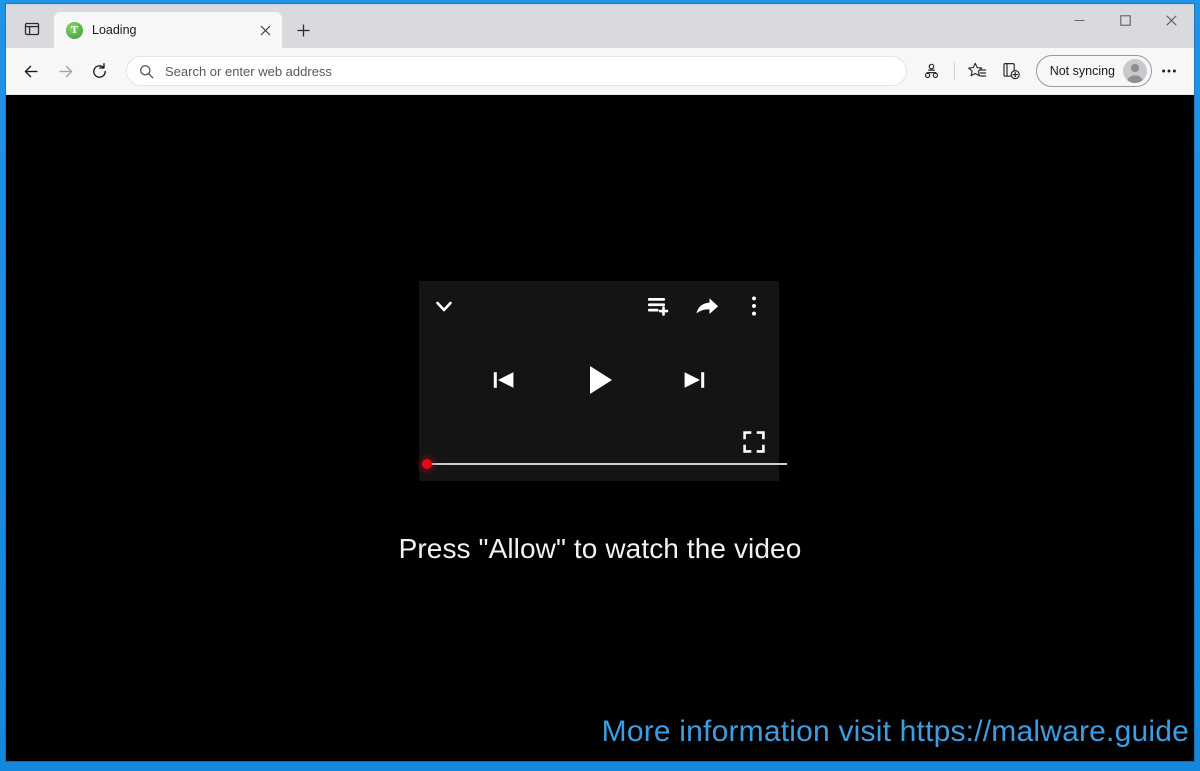  What do you see at coordinates (1135, 71) in the screenshot?
I see `user-avatar-icon` at bounding box center [1135, 71].